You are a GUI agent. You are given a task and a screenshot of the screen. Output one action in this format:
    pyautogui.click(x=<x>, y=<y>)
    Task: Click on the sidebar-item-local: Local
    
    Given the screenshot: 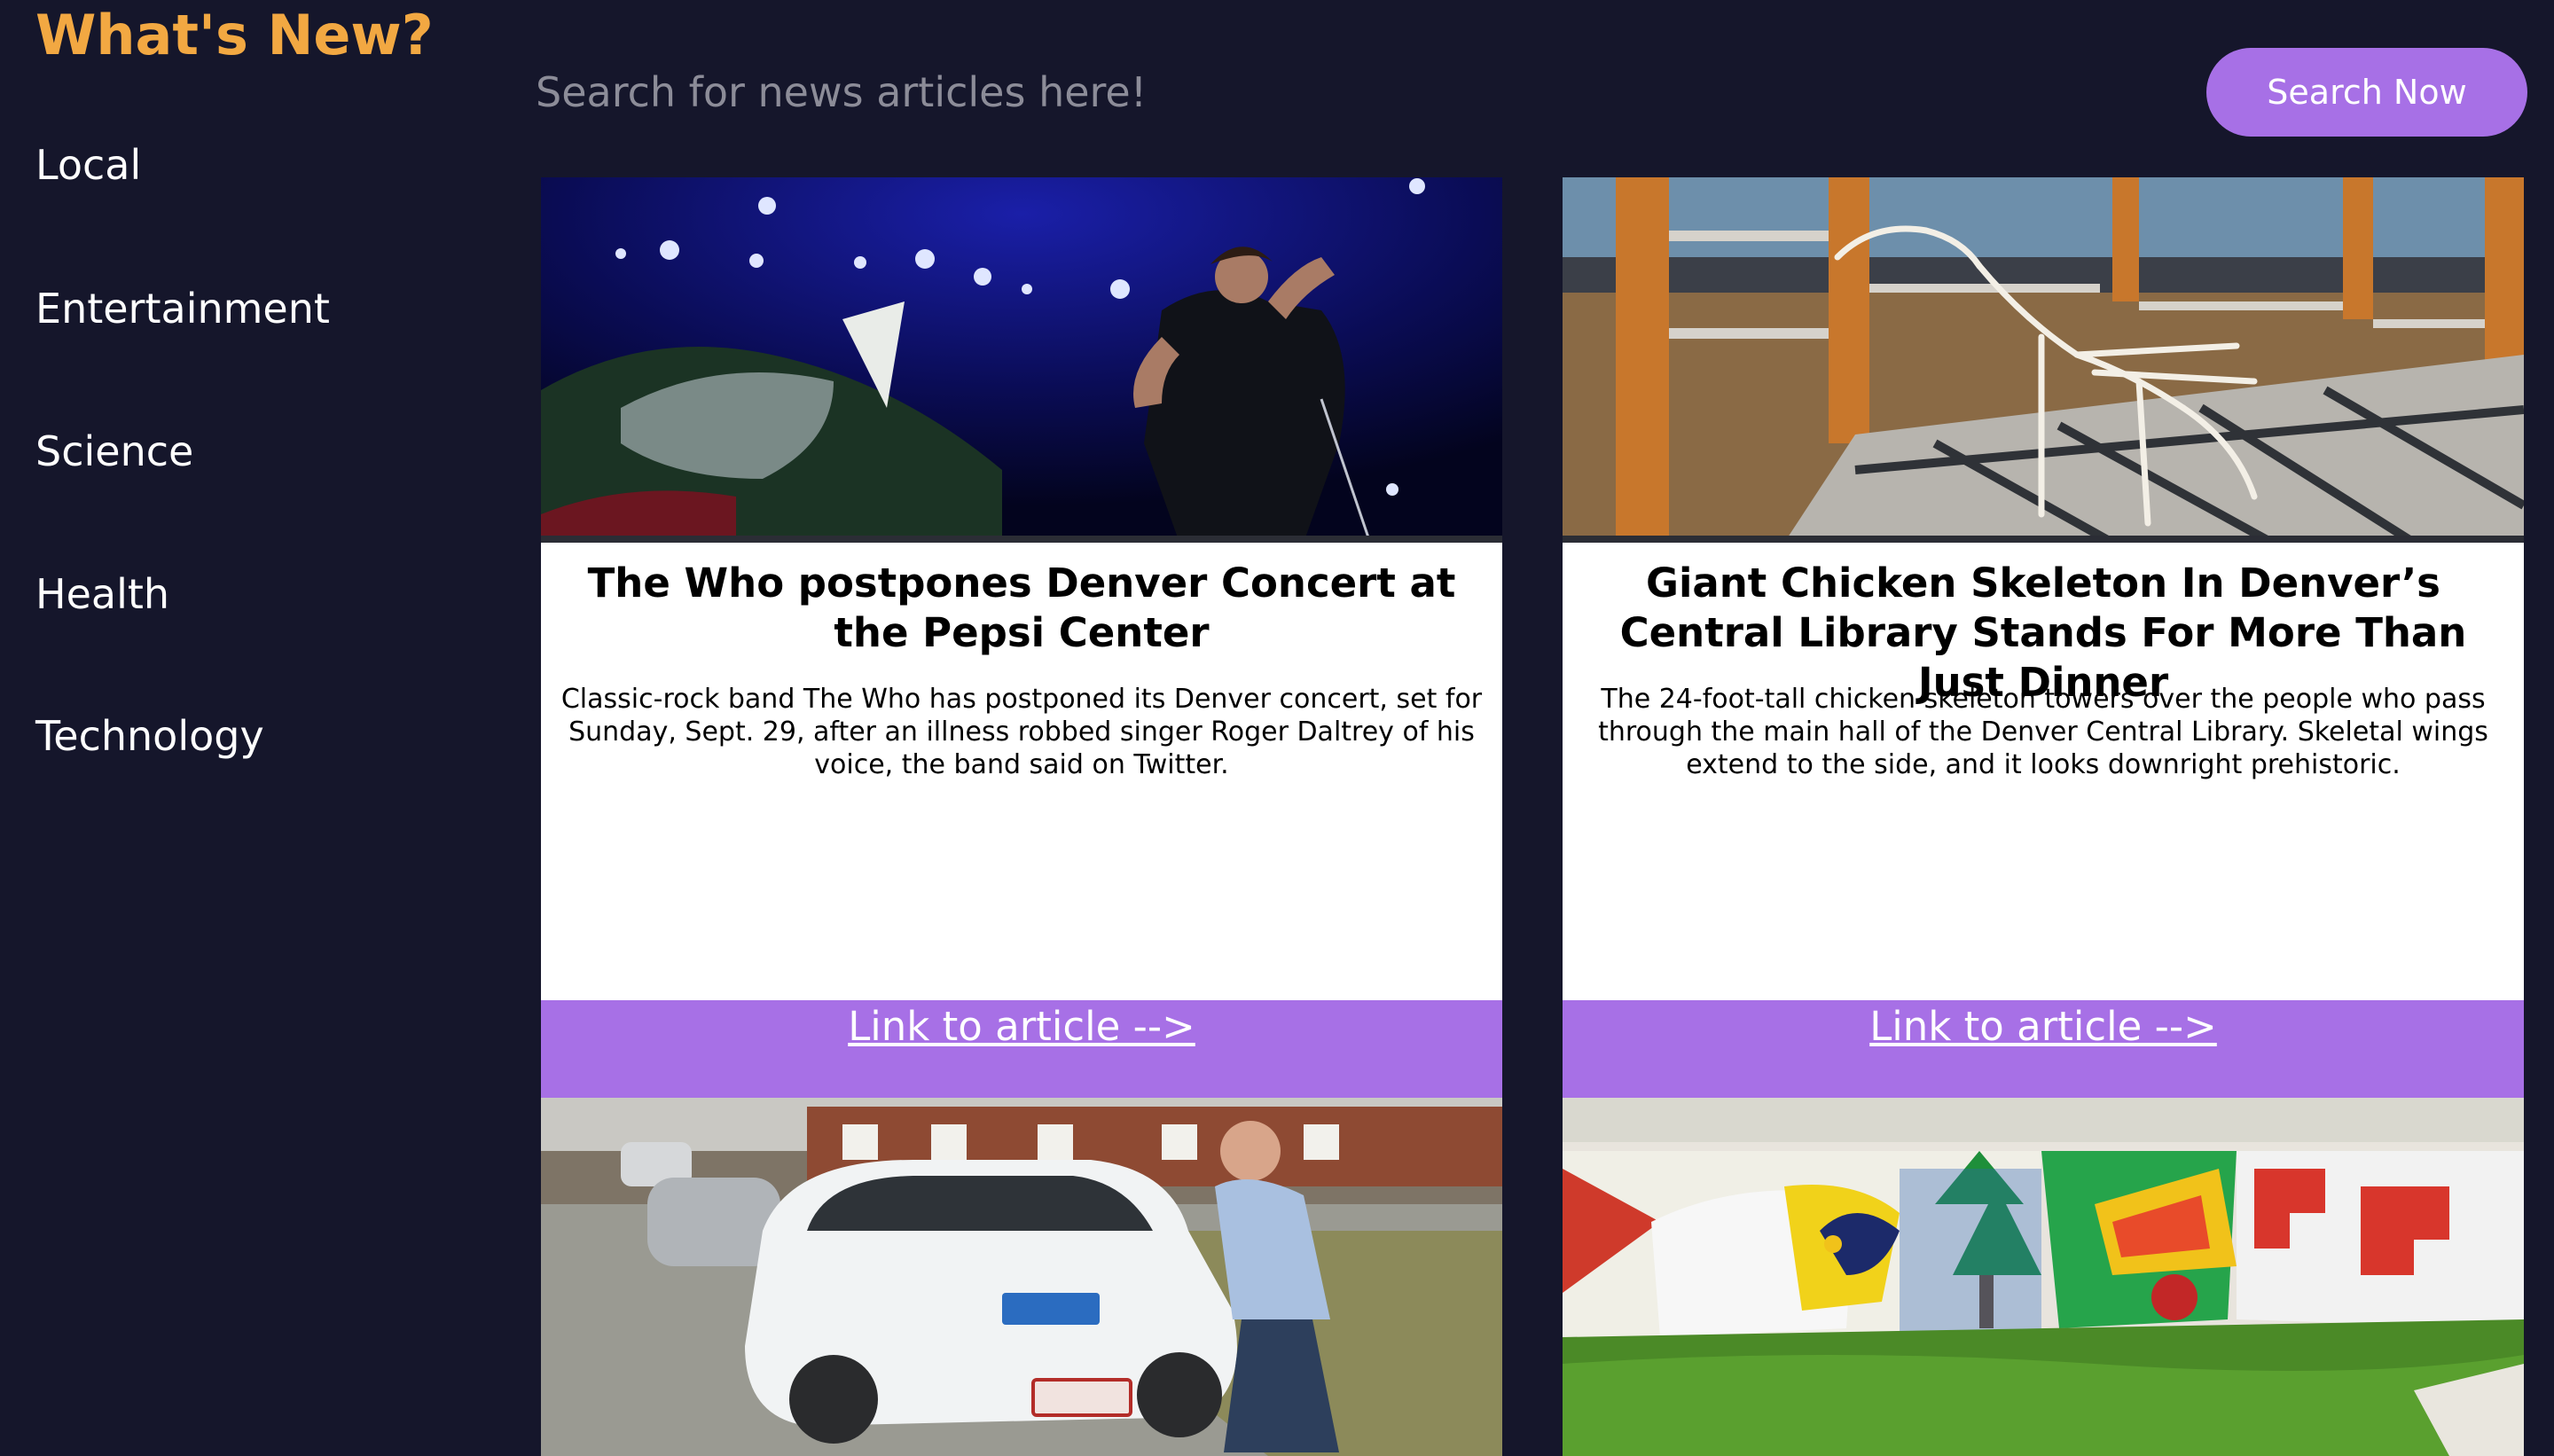 What is the action you would take?
    pyautogui.click(x=88, y=165)
    